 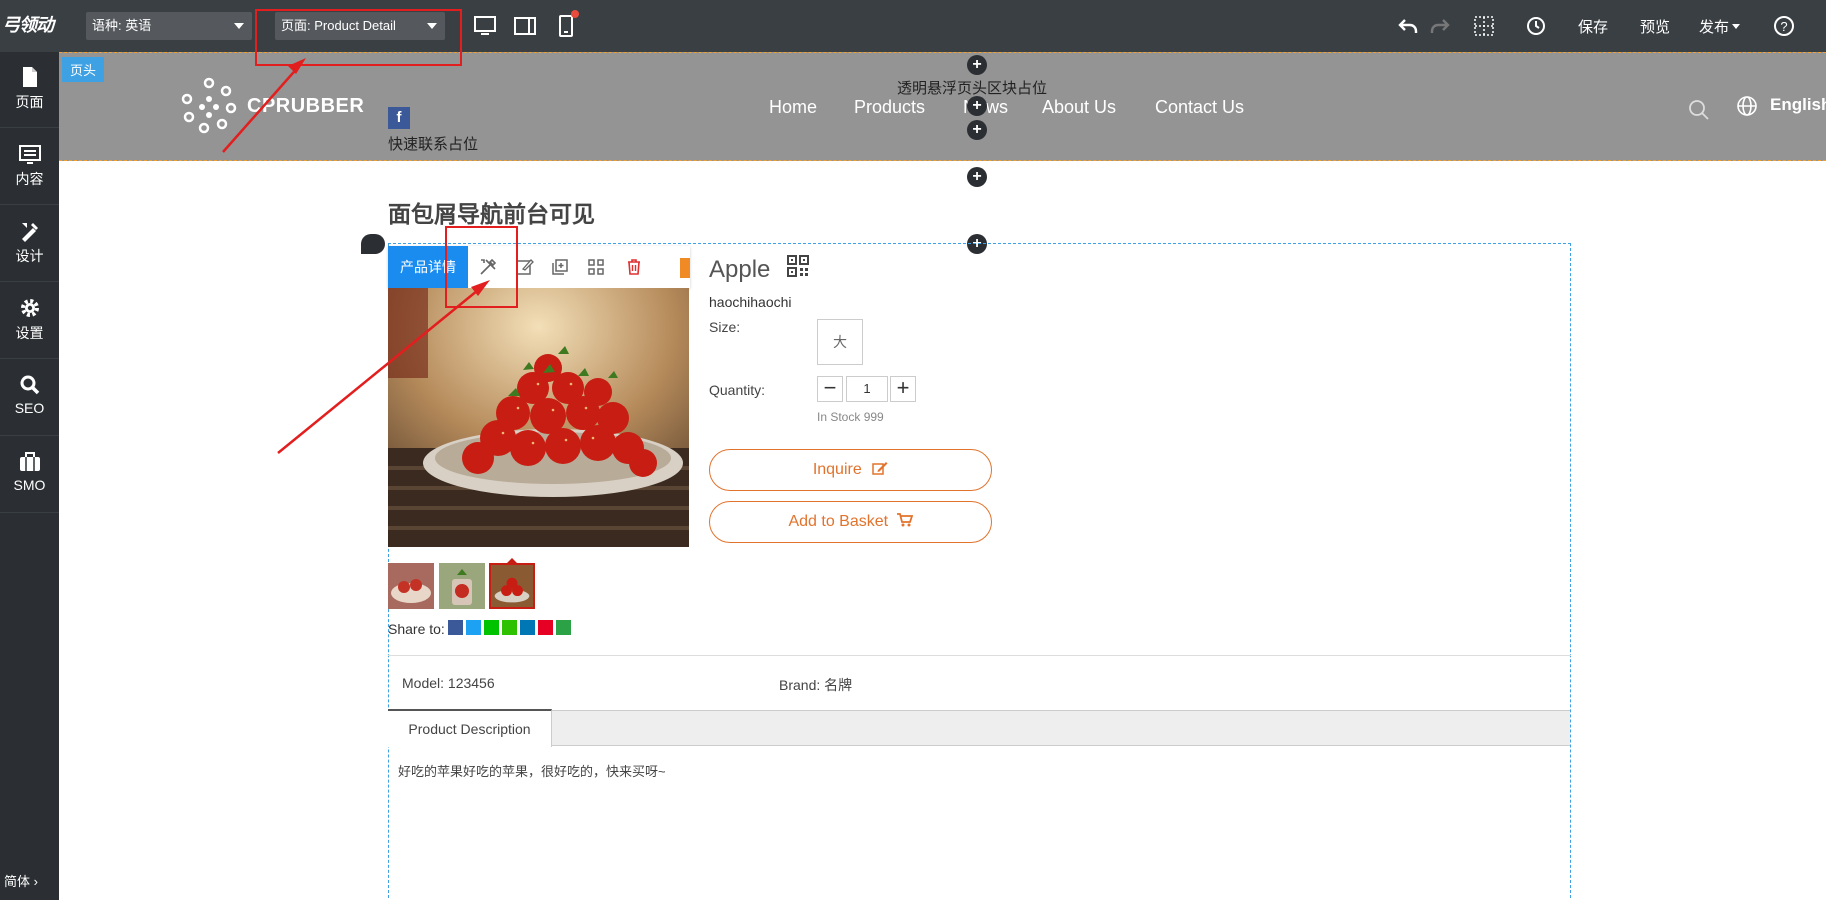 What do you see at coordinates (169, 26) in the screenshot?
I see `language-select: 语种: 英语` at bounding box center [169, 26].